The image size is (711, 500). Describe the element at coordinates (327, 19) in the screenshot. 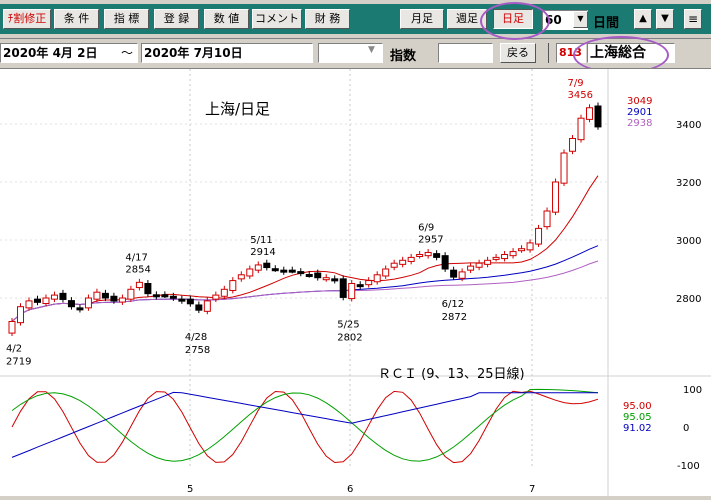

I see `financial-button: 財 務` at that location.